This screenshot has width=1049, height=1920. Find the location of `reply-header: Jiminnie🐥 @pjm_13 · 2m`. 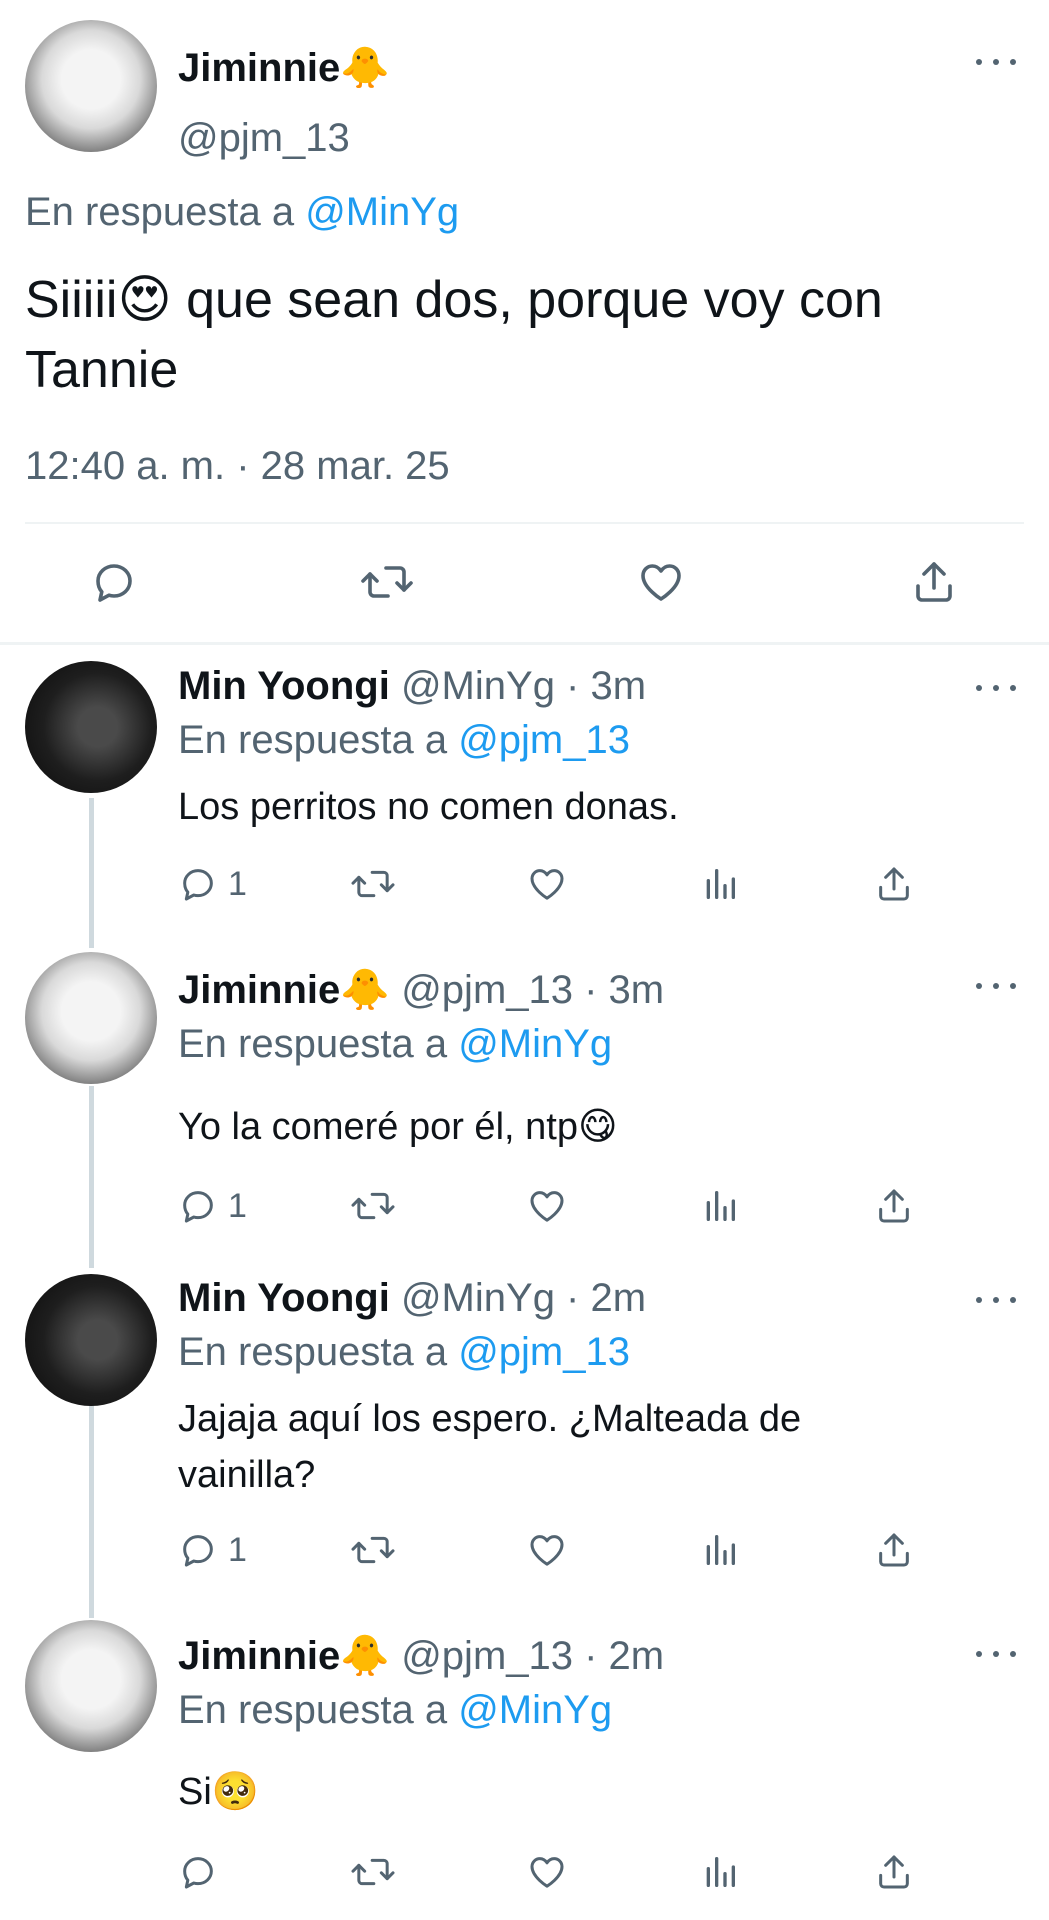

reply-header: Jiminnie🐥 @pjm_13 · 2m is located at coordinates (421, 1655).